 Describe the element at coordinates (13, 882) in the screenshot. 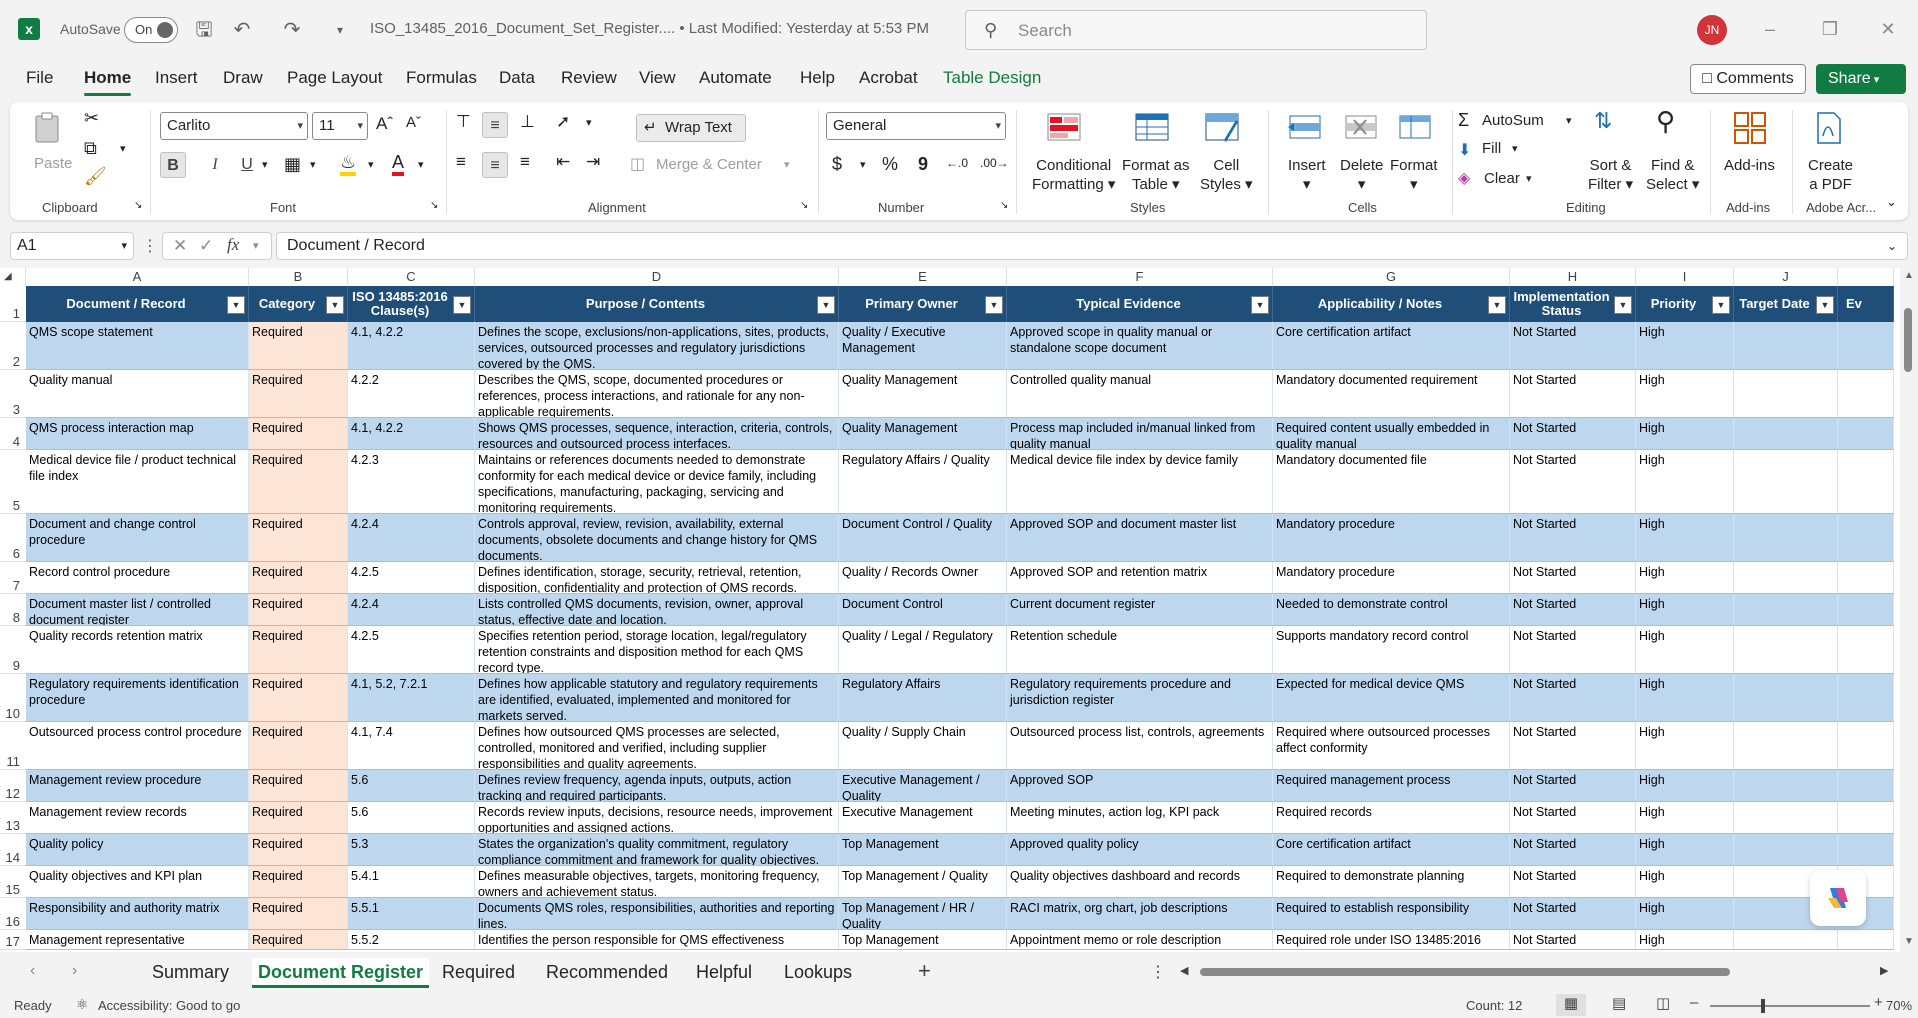

I see `row-header: 15` at that location.